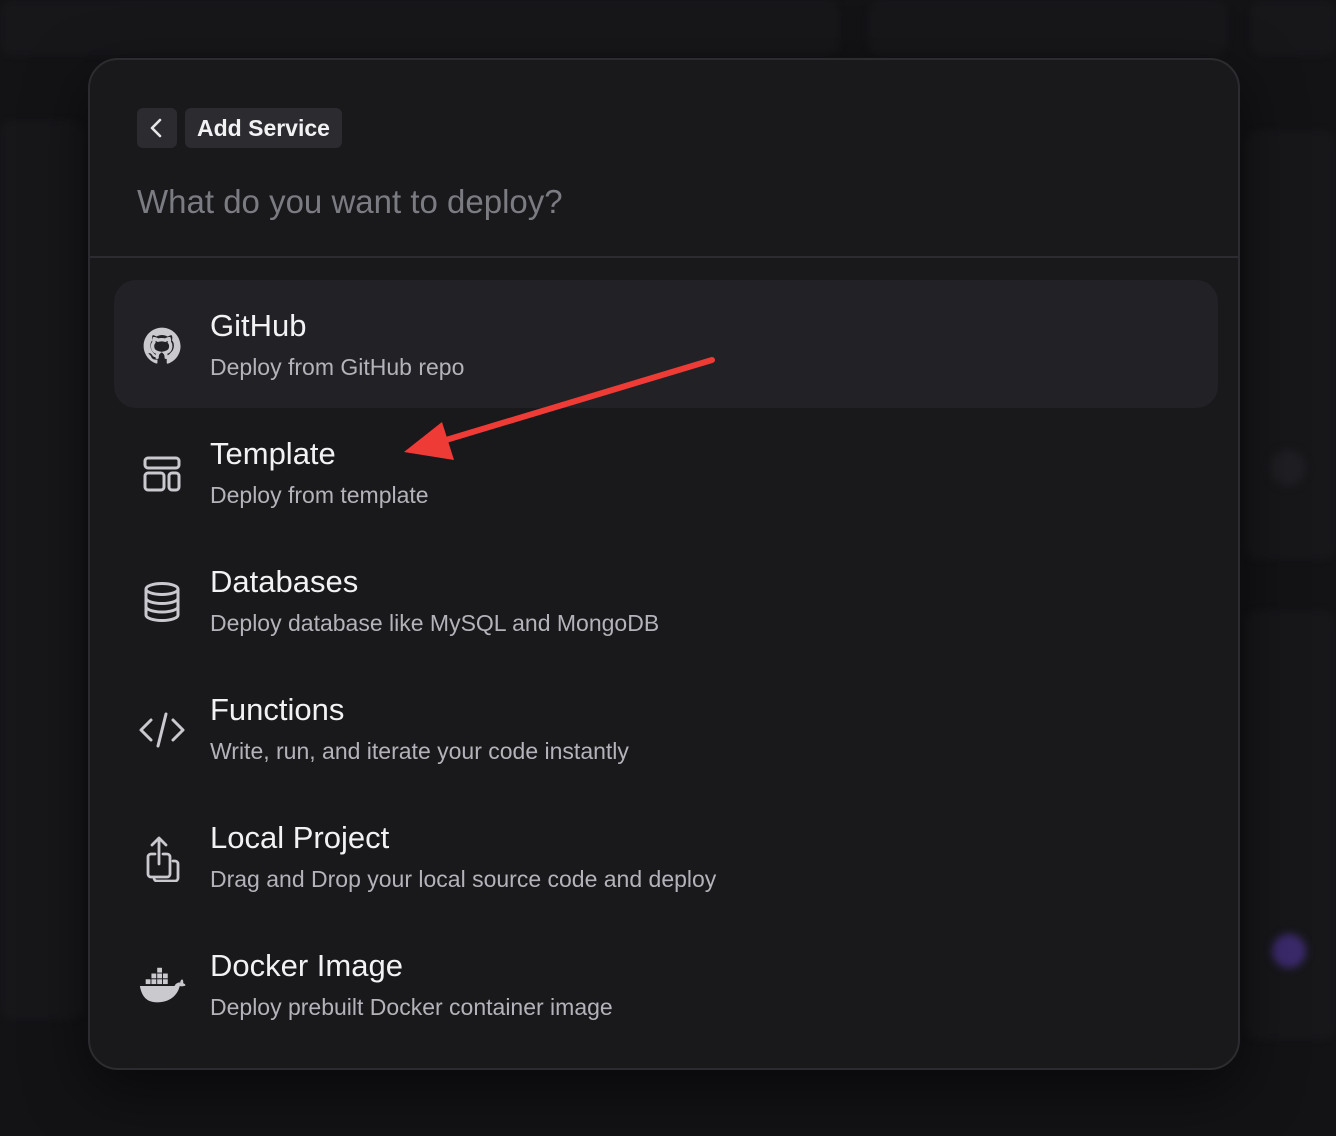  Describe the element at coordinates (162, 602) in the screenshot. I see `database-icon` at that location.